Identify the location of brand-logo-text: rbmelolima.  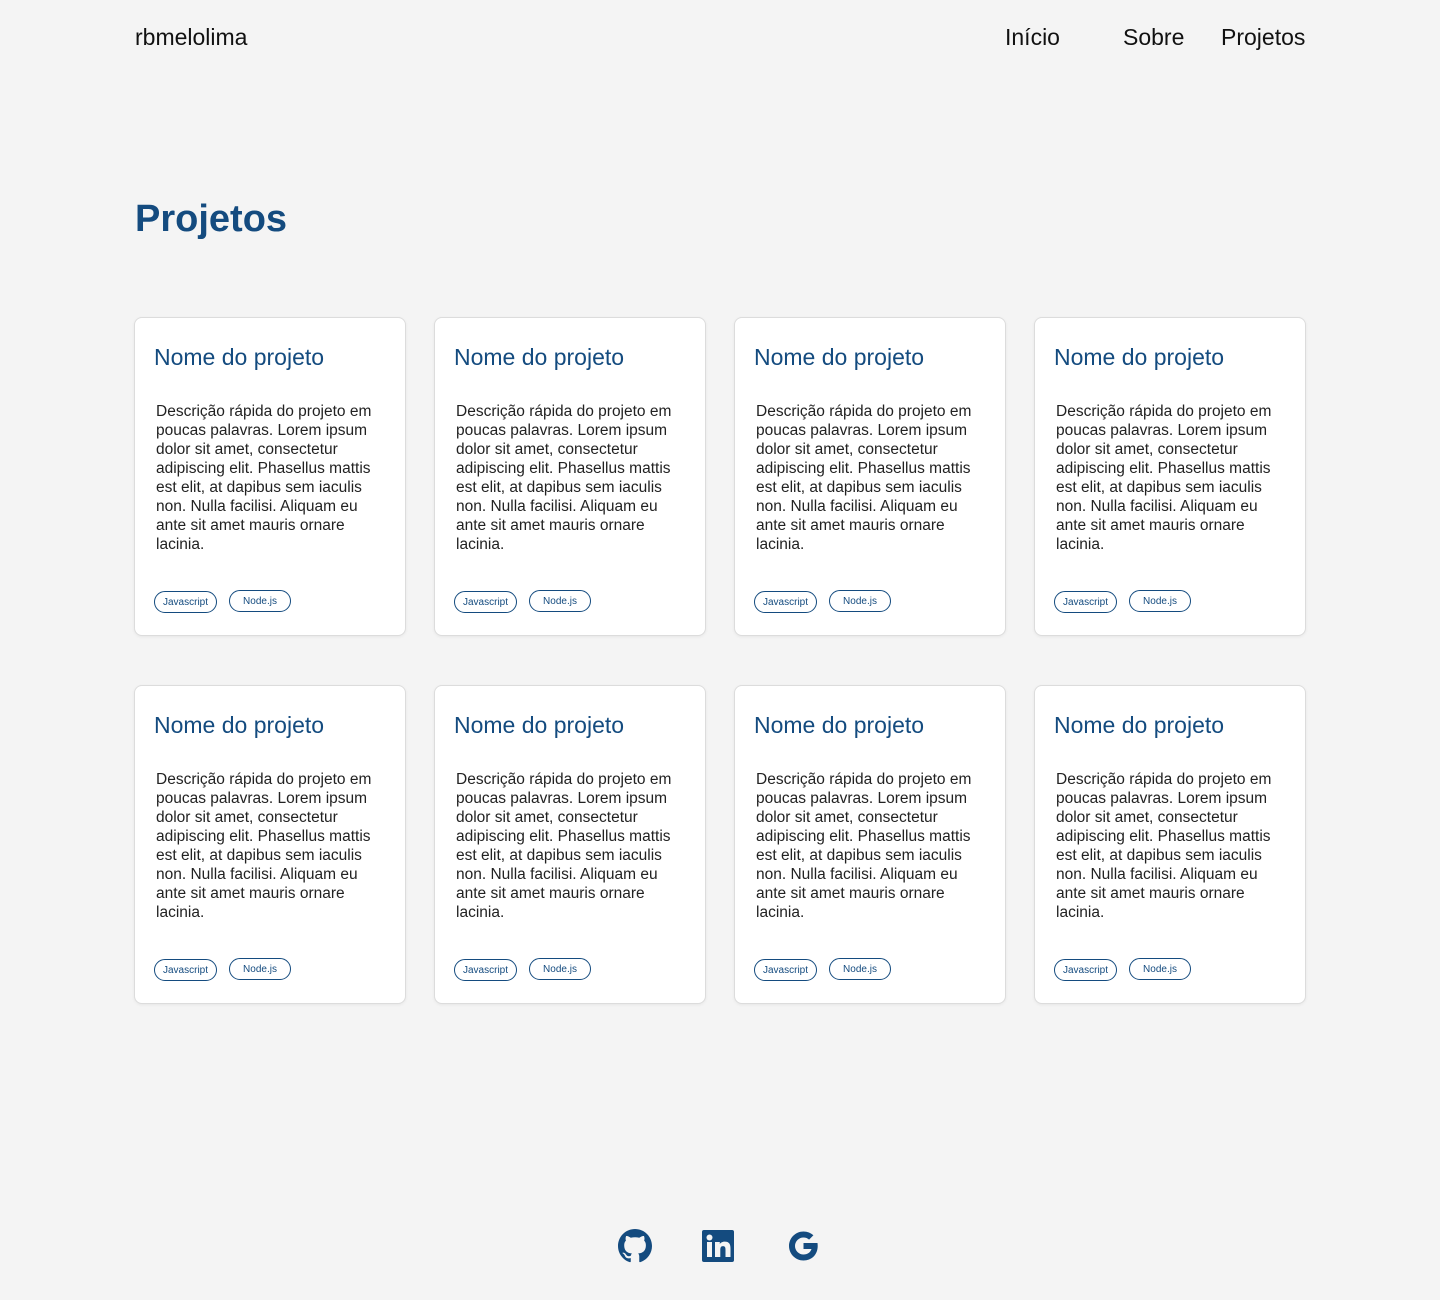
(191, 37).